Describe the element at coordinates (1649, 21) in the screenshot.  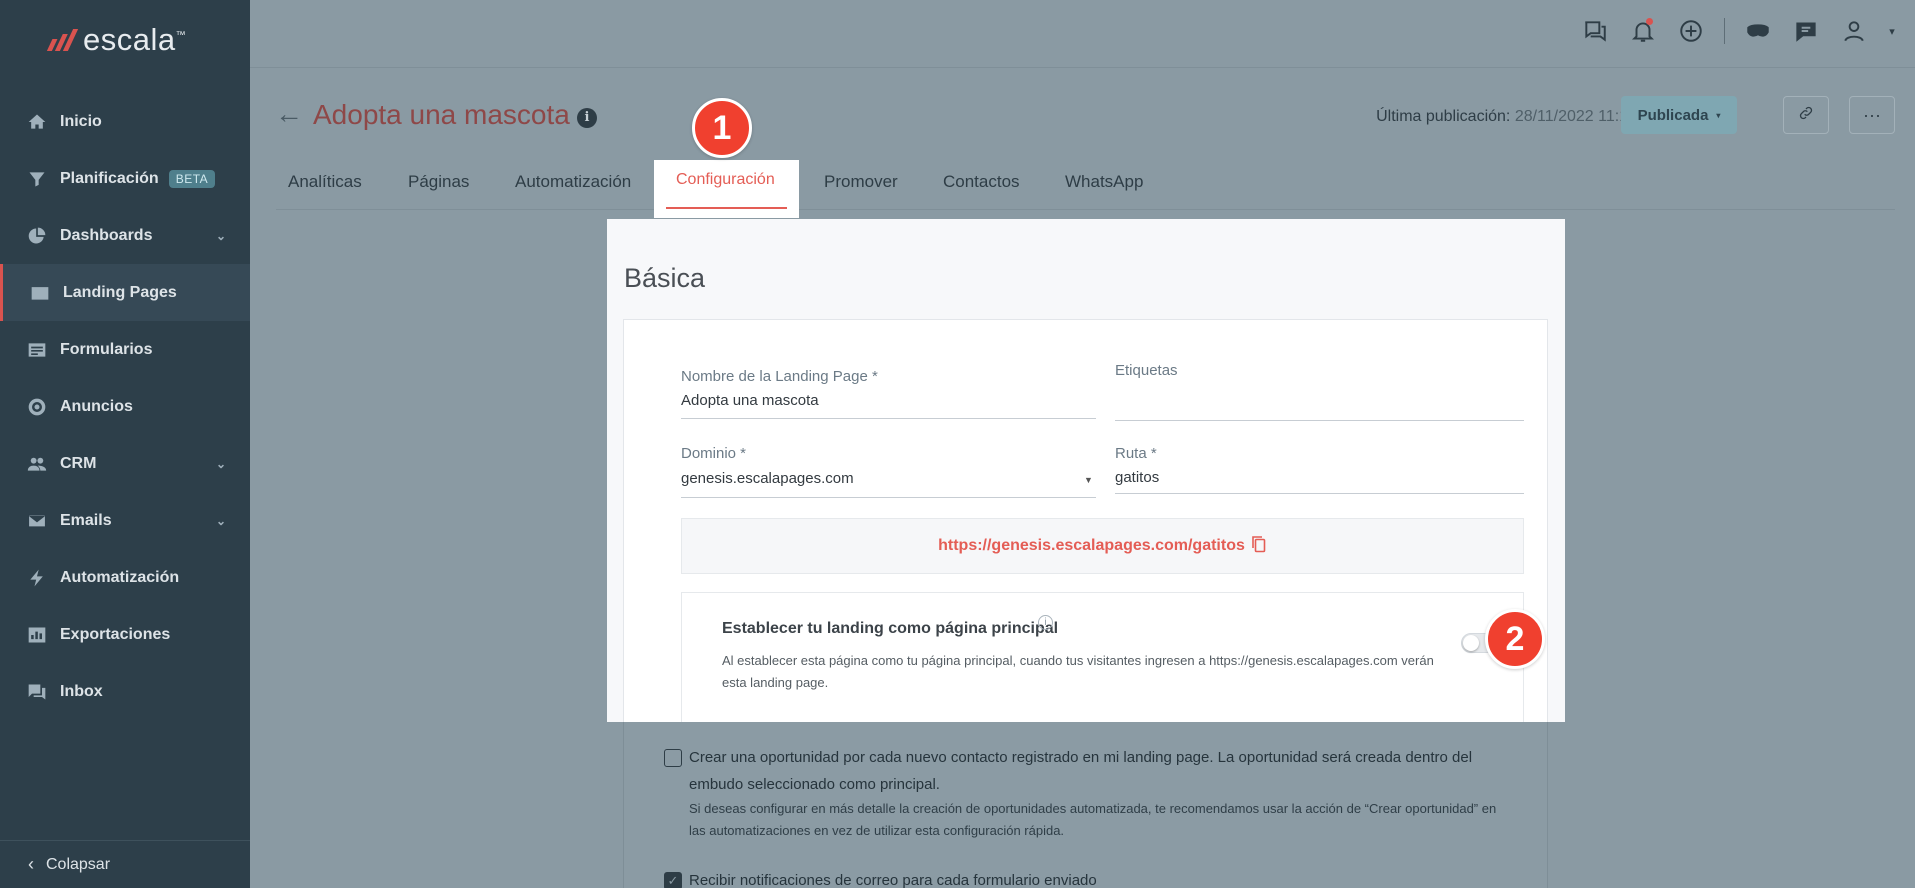
I see `notification-dot` at that location.